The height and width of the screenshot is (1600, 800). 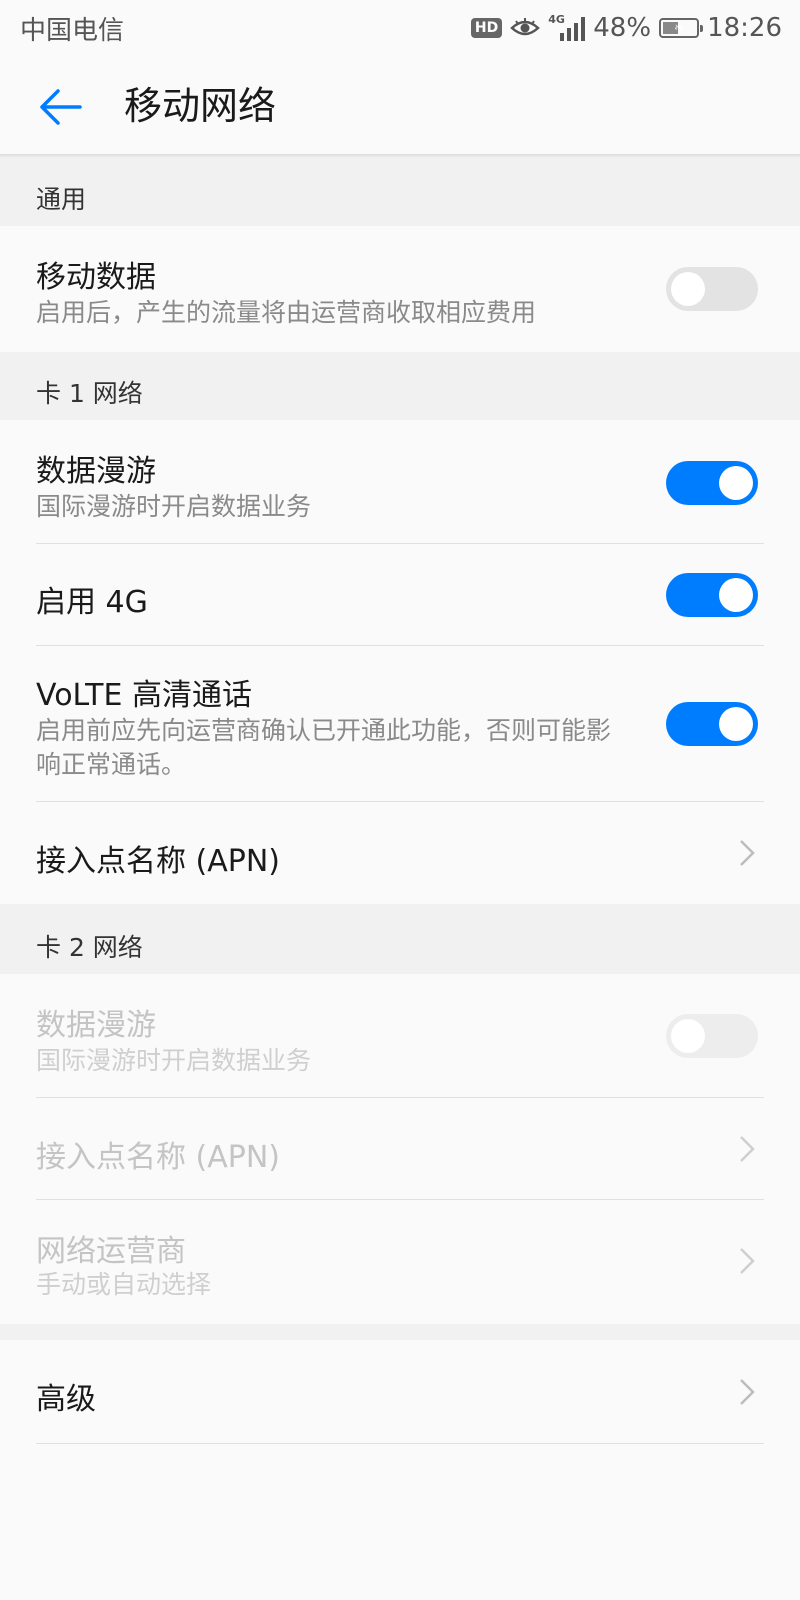 I want to click on advanced-title: 高级, so click(x=66, y=1399).